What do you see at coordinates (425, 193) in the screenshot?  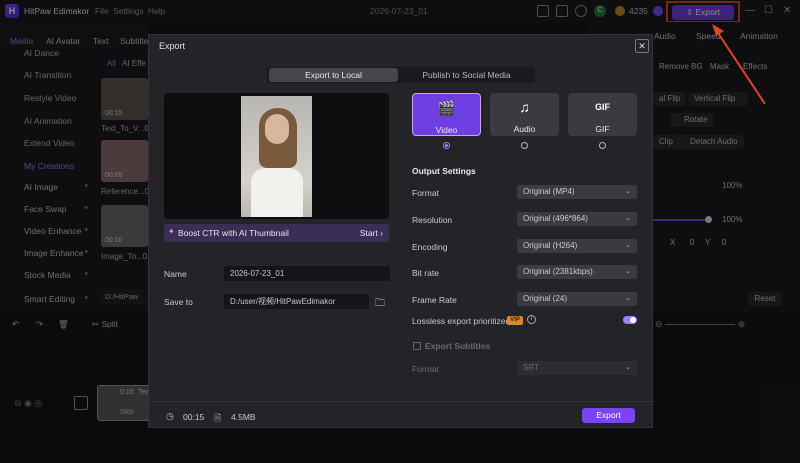 I see `format-label: Format` at bounding box center [425, 193].